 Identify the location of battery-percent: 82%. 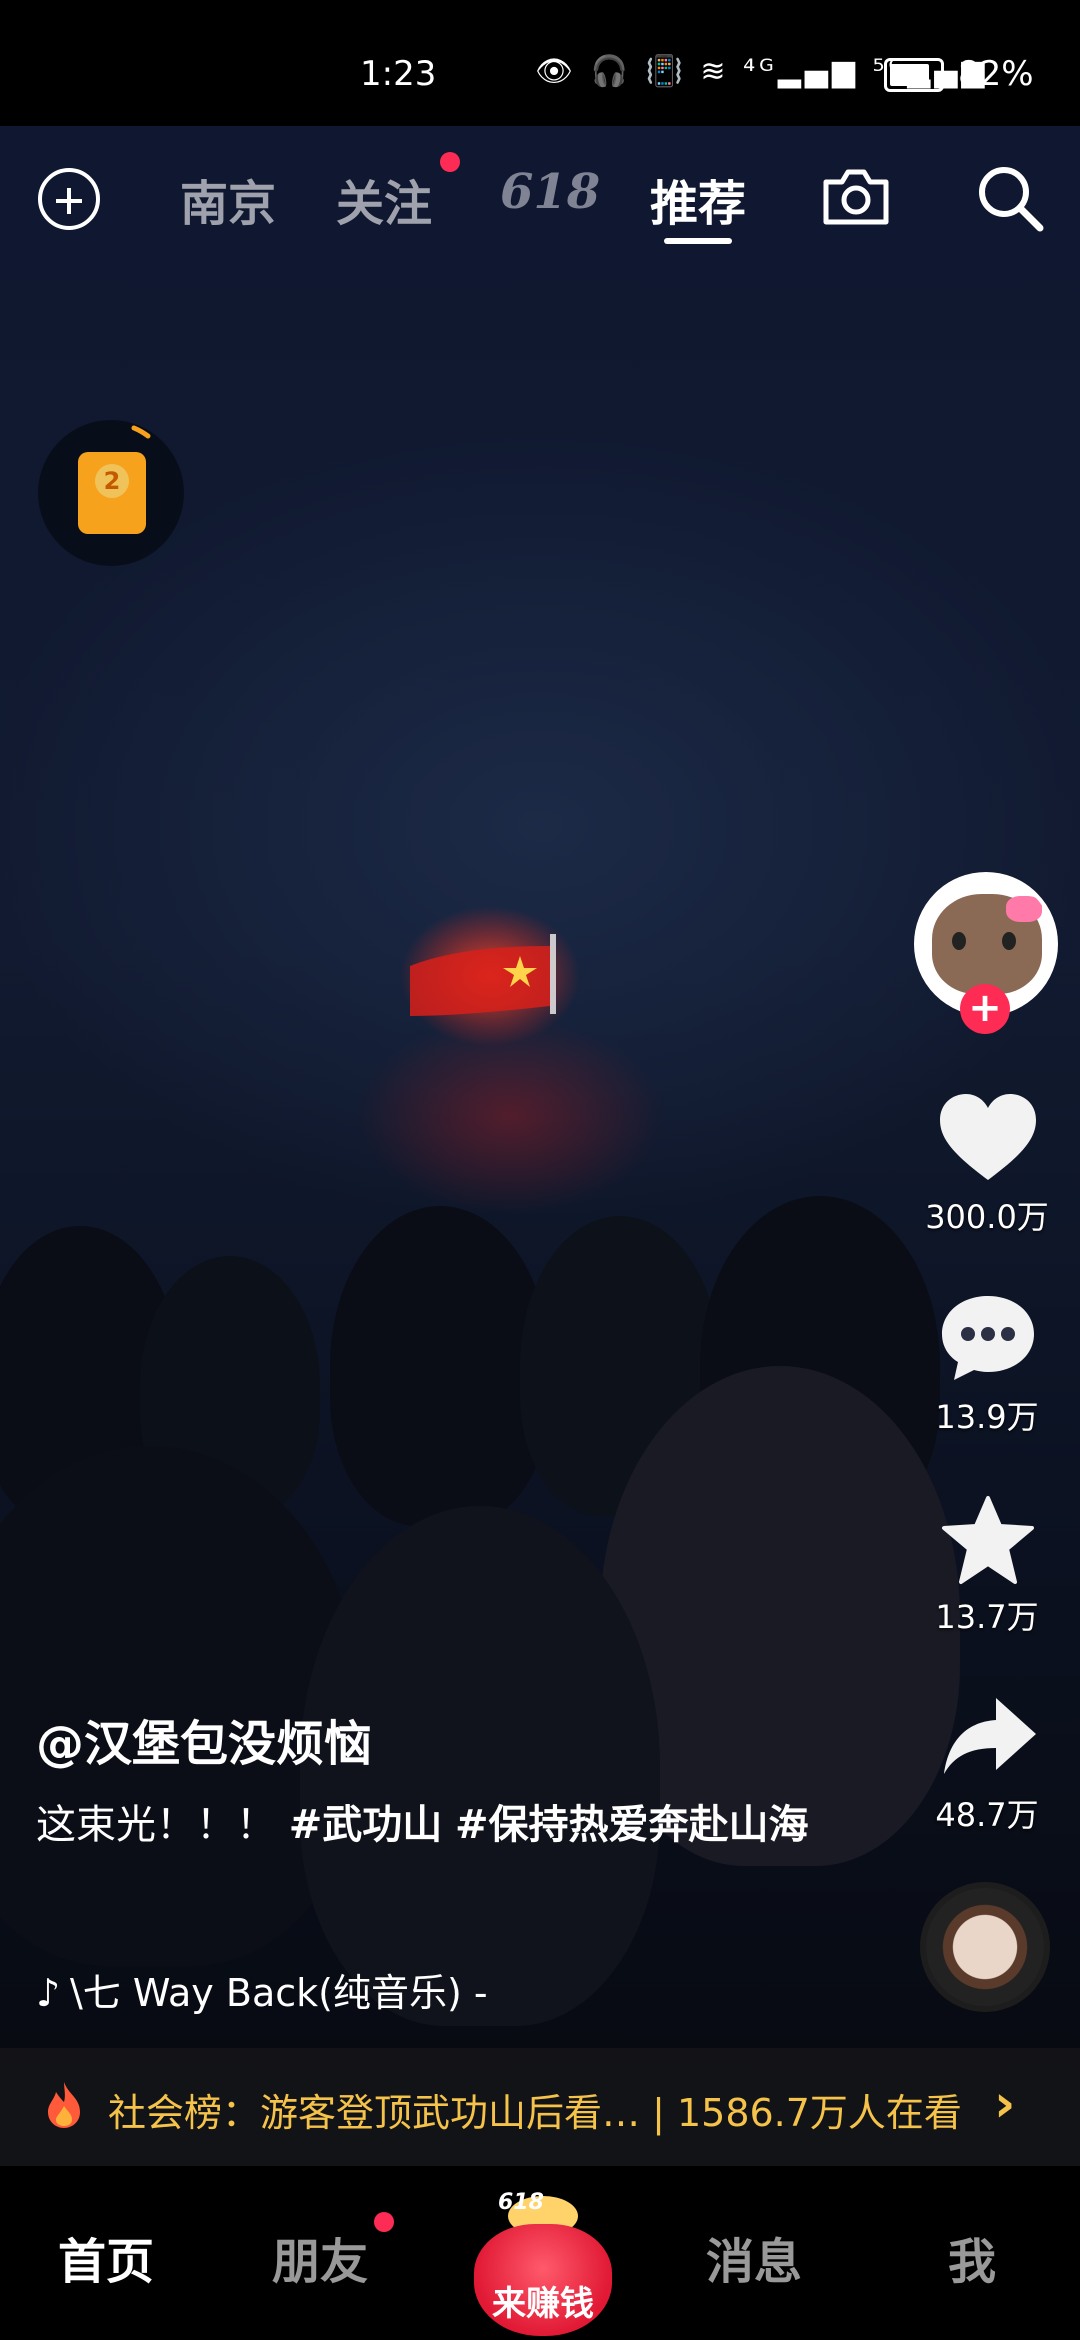
(996, 74).